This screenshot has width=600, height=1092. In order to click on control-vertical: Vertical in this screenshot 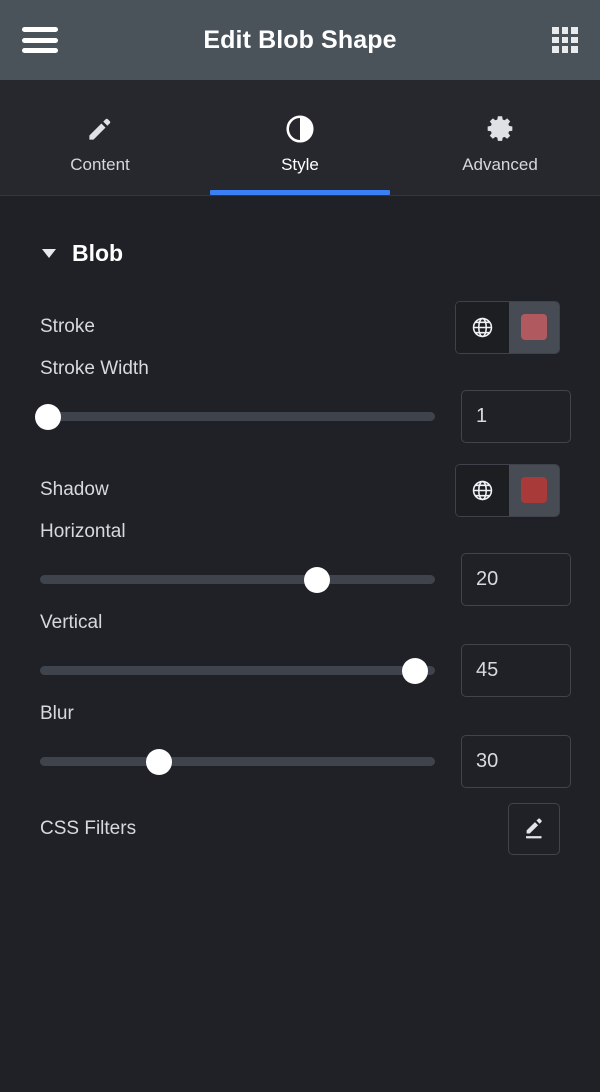, I will do `click(305, 657)`.